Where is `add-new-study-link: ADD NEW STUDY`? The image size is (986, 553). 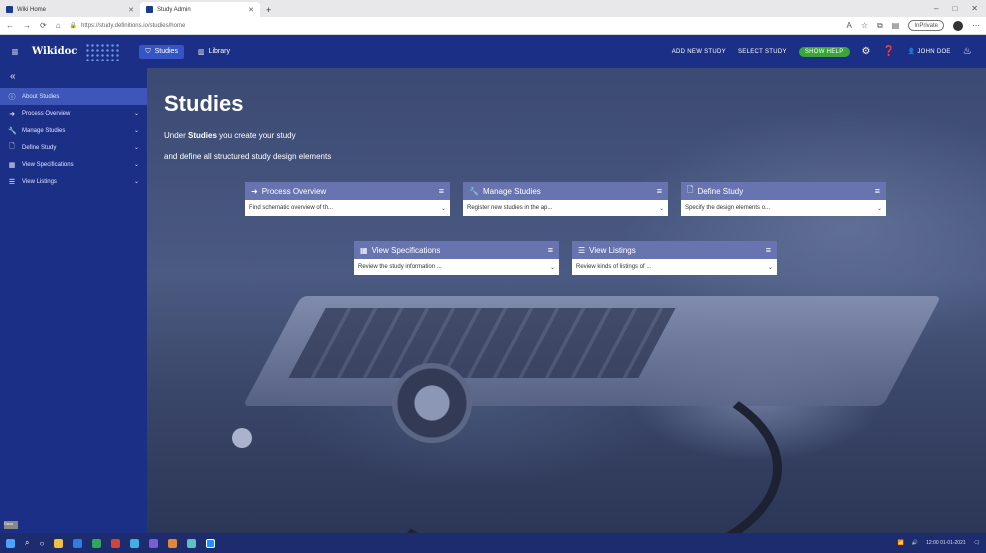 add-new-study-link: ADD NEW STUDY is located at coordinates (699, 52).